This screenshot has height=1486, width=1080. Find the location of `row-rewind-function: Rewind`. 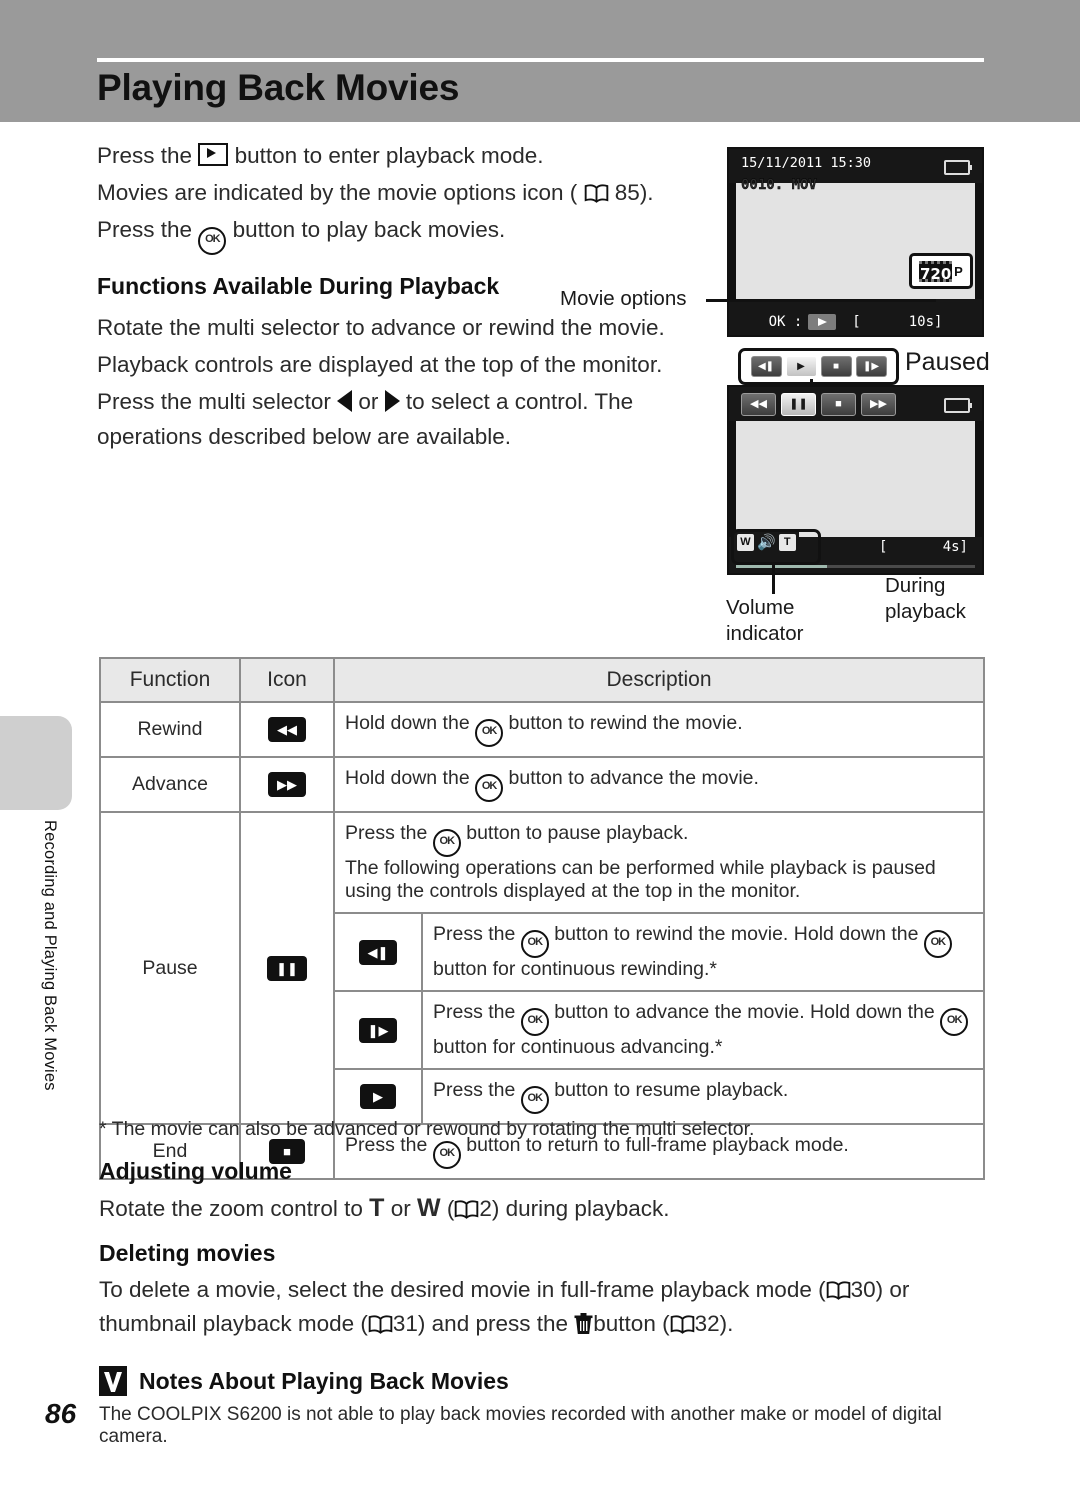

row-rewind-function: Rewind is located at coordinates (170, 729).